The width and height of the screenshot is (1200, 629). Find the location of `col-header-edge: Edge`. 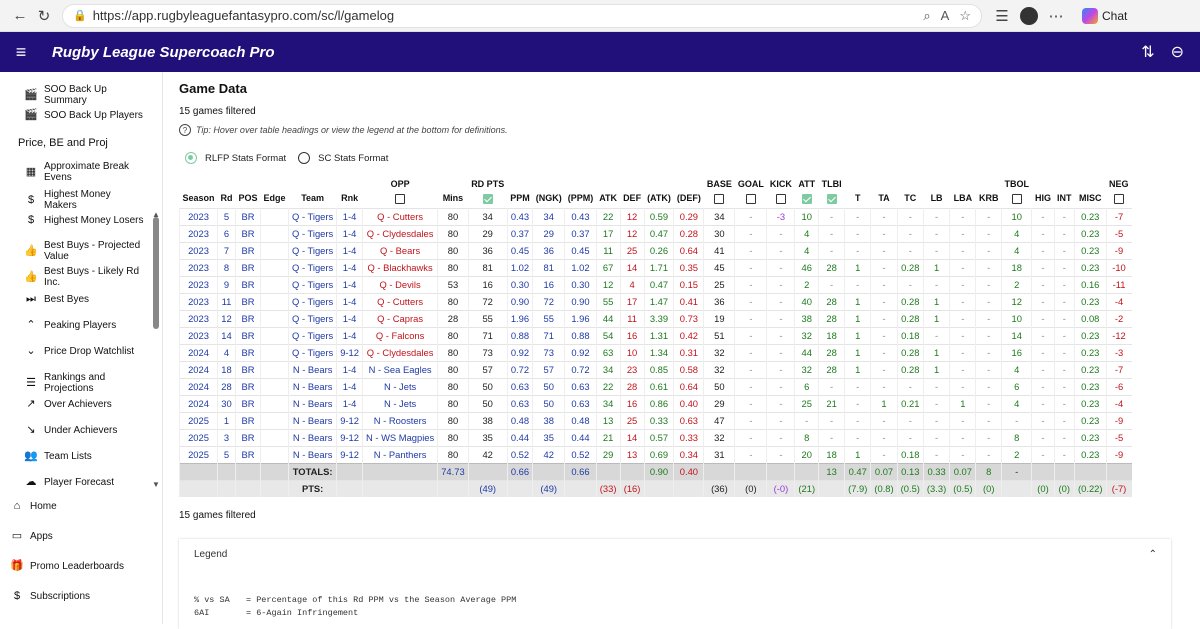

col-header-edge: Edge is located at coordinates (275, 198).